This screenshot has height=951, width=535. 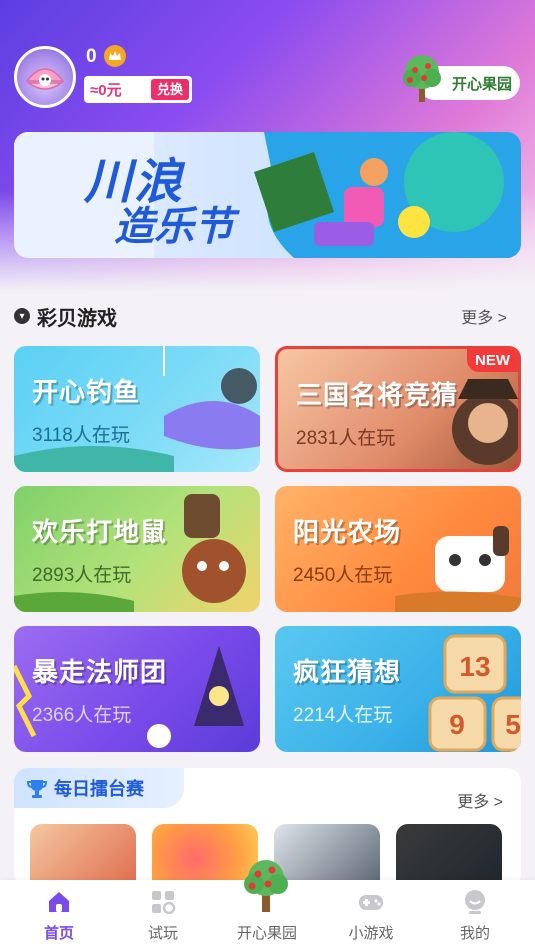 I want to click on game-name: 疯狂猜想, so click(x=347, y=672).